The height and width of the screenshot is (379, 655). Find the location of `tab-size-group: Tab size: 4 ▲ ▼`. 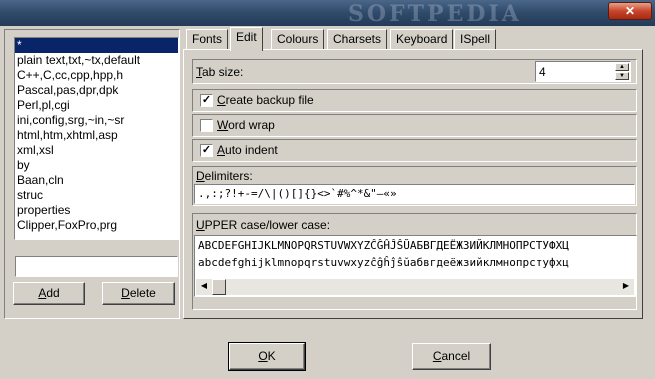

tab-size-group: Tab size: 4 ▲ ▼ is located at coordinates (414, 71).